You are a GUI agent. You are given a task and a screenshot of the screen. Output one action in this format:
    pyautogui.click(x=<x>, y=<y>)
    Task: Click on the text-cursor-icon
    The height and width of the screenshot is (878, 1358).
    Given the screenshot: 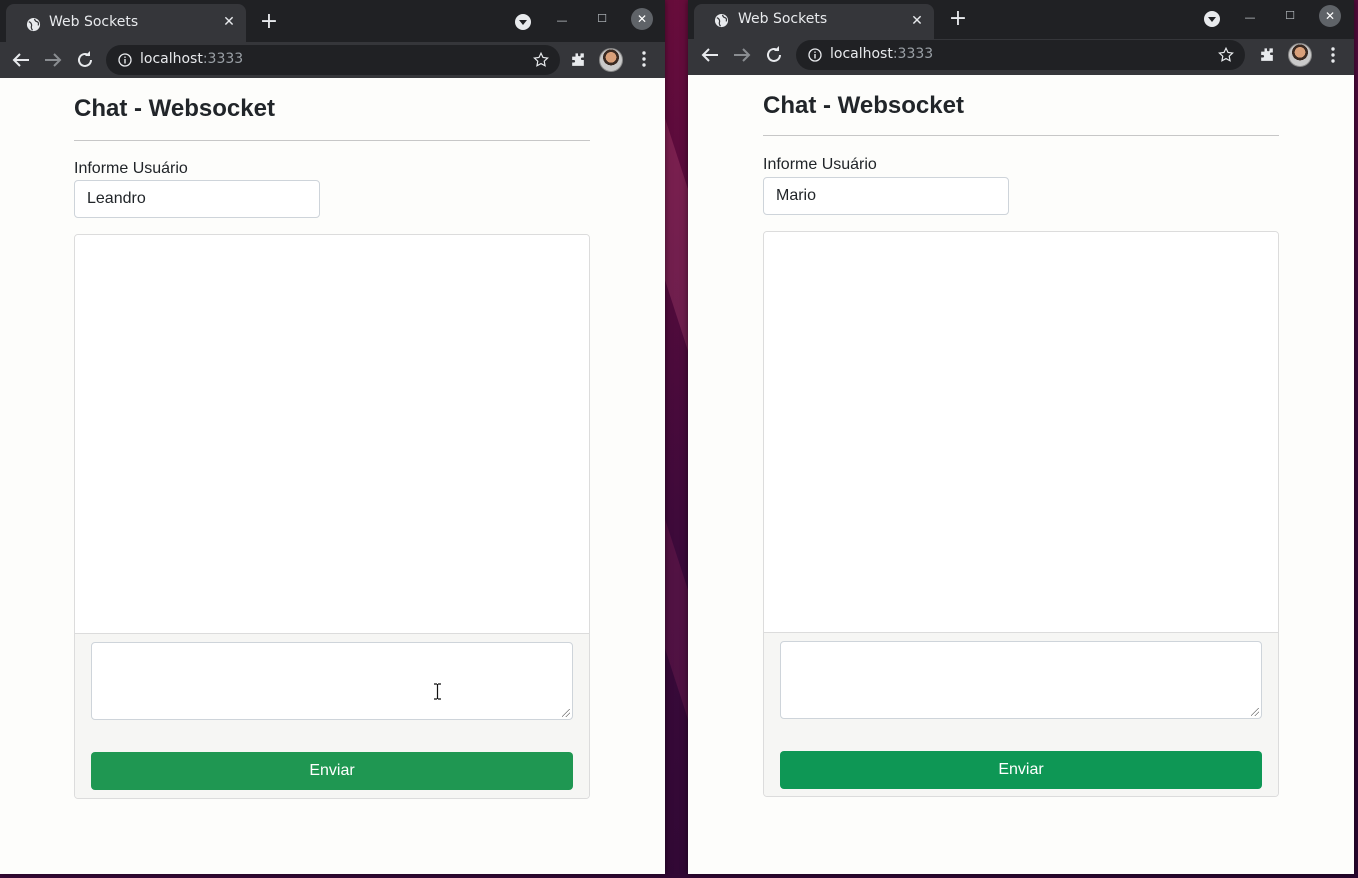 What is the action you would take?
    pyautogui.click(x=437, y=691)
    